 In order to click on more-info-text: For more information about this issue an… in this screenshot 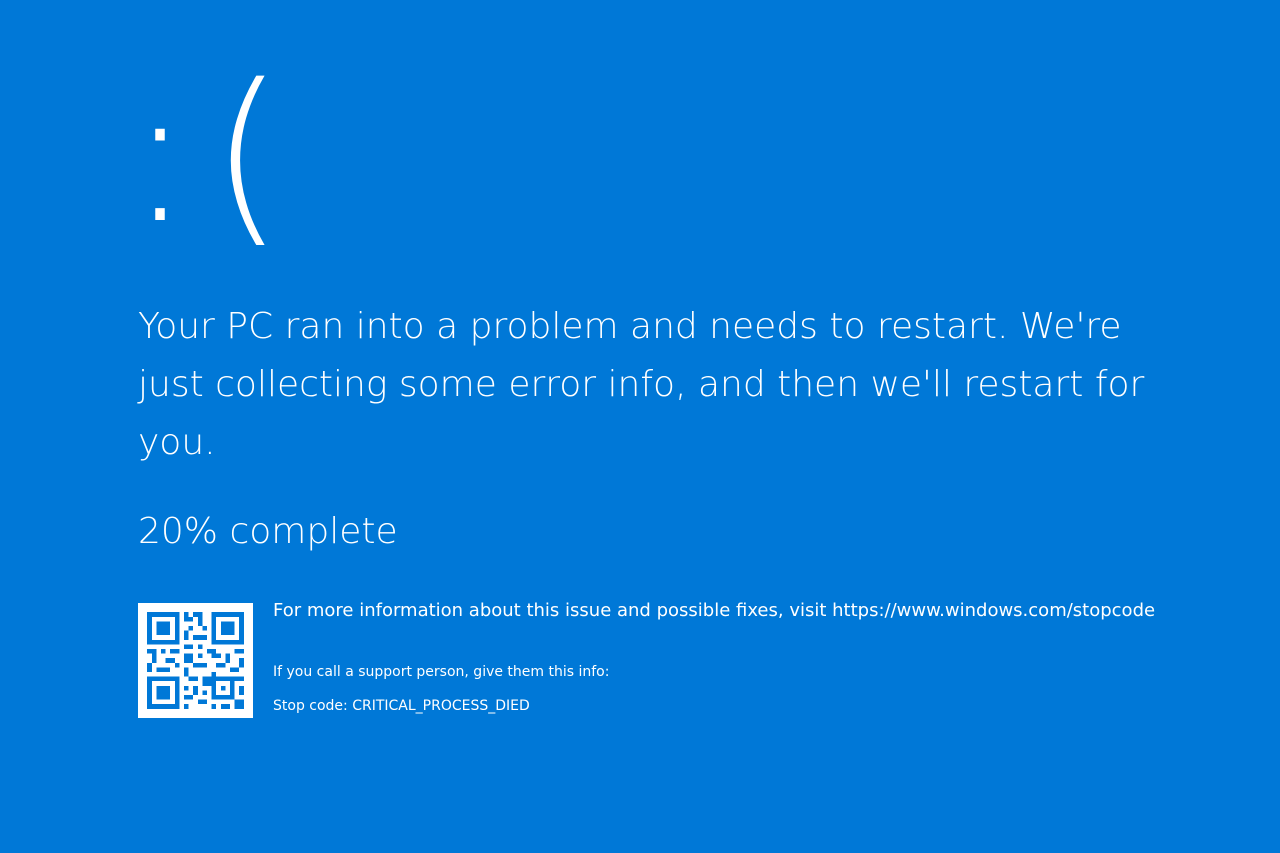, I will do `click(714, 610)`.